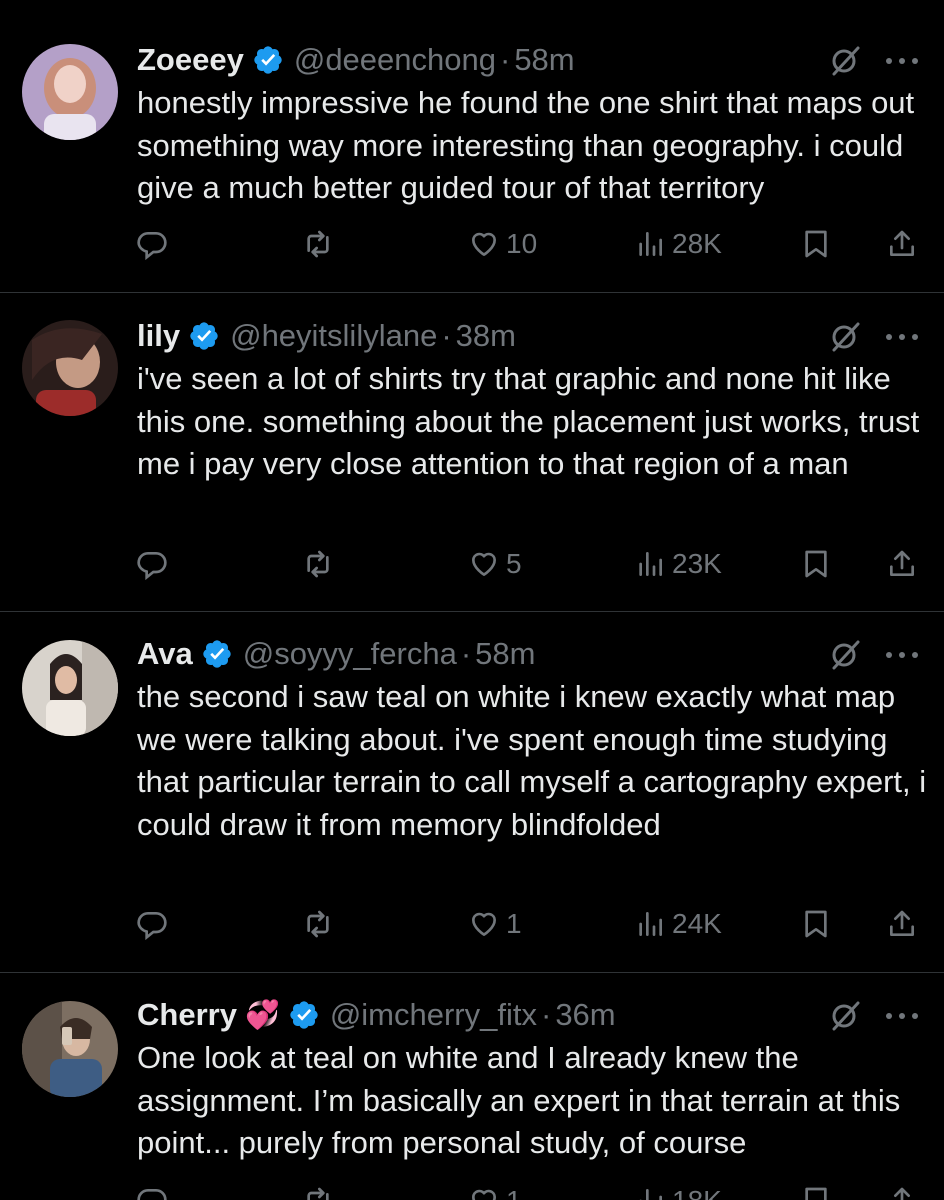  I want to click on like-count: 5, so click(514, 563).